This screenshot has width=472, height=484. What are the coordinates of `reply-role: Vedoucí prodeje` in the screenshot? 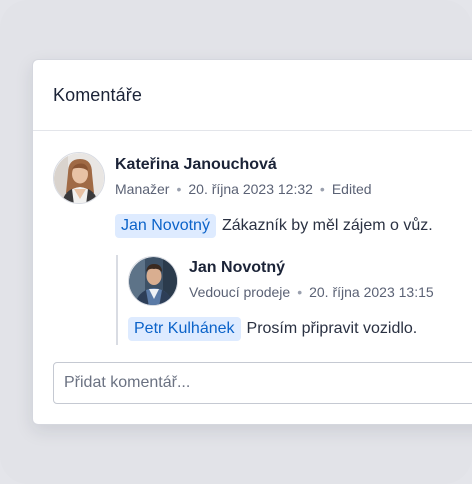 It's located at (240, 292).